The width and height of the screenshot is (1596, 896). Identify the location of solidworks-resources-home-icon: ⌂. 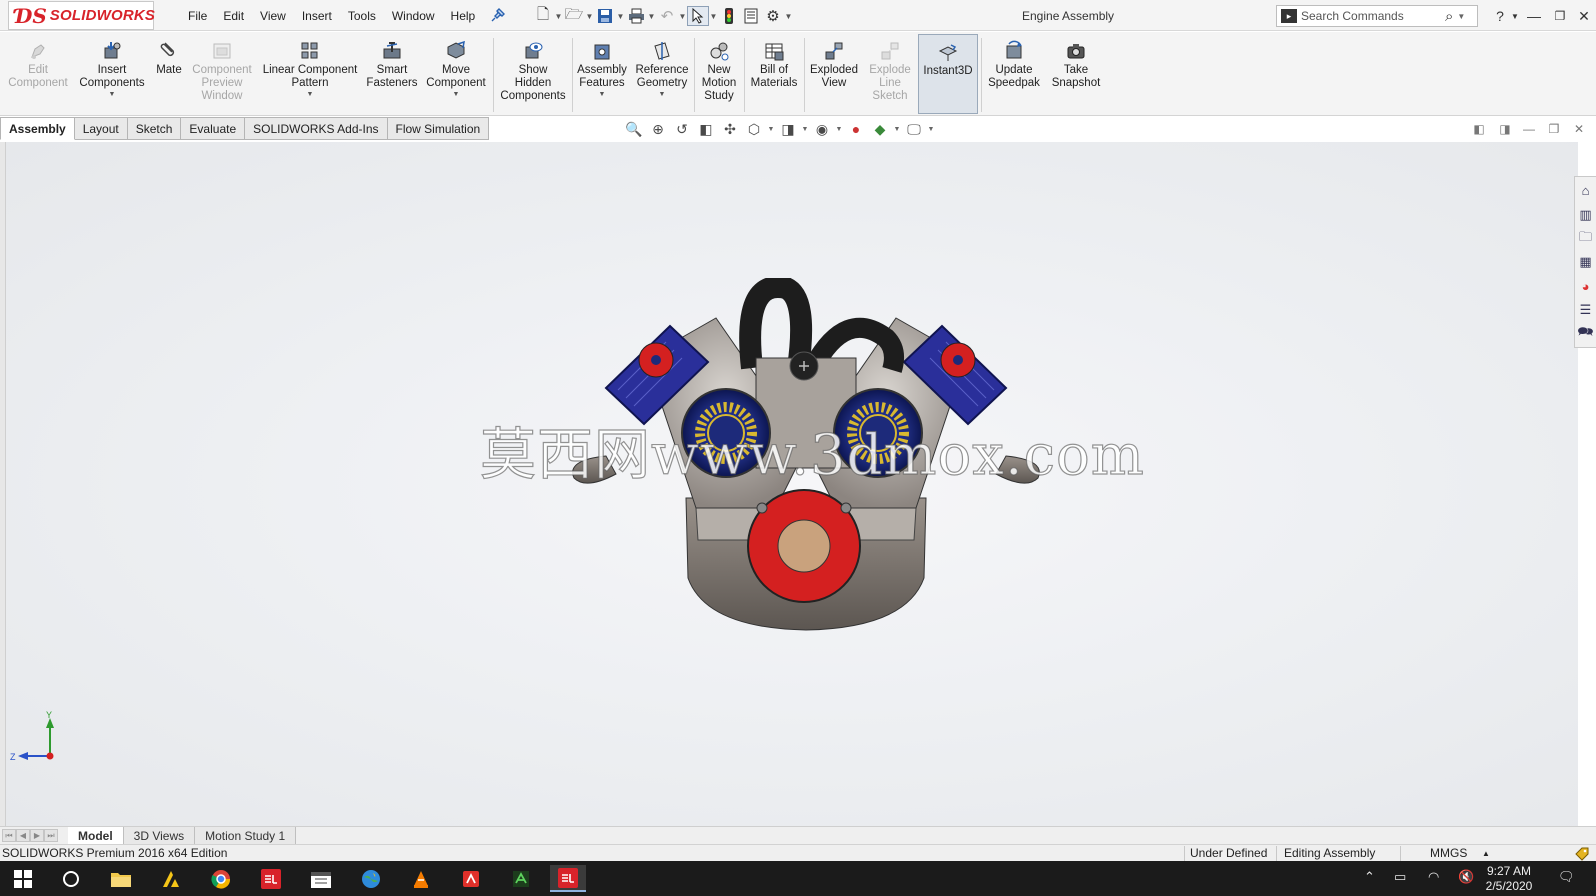
(1586, 191).